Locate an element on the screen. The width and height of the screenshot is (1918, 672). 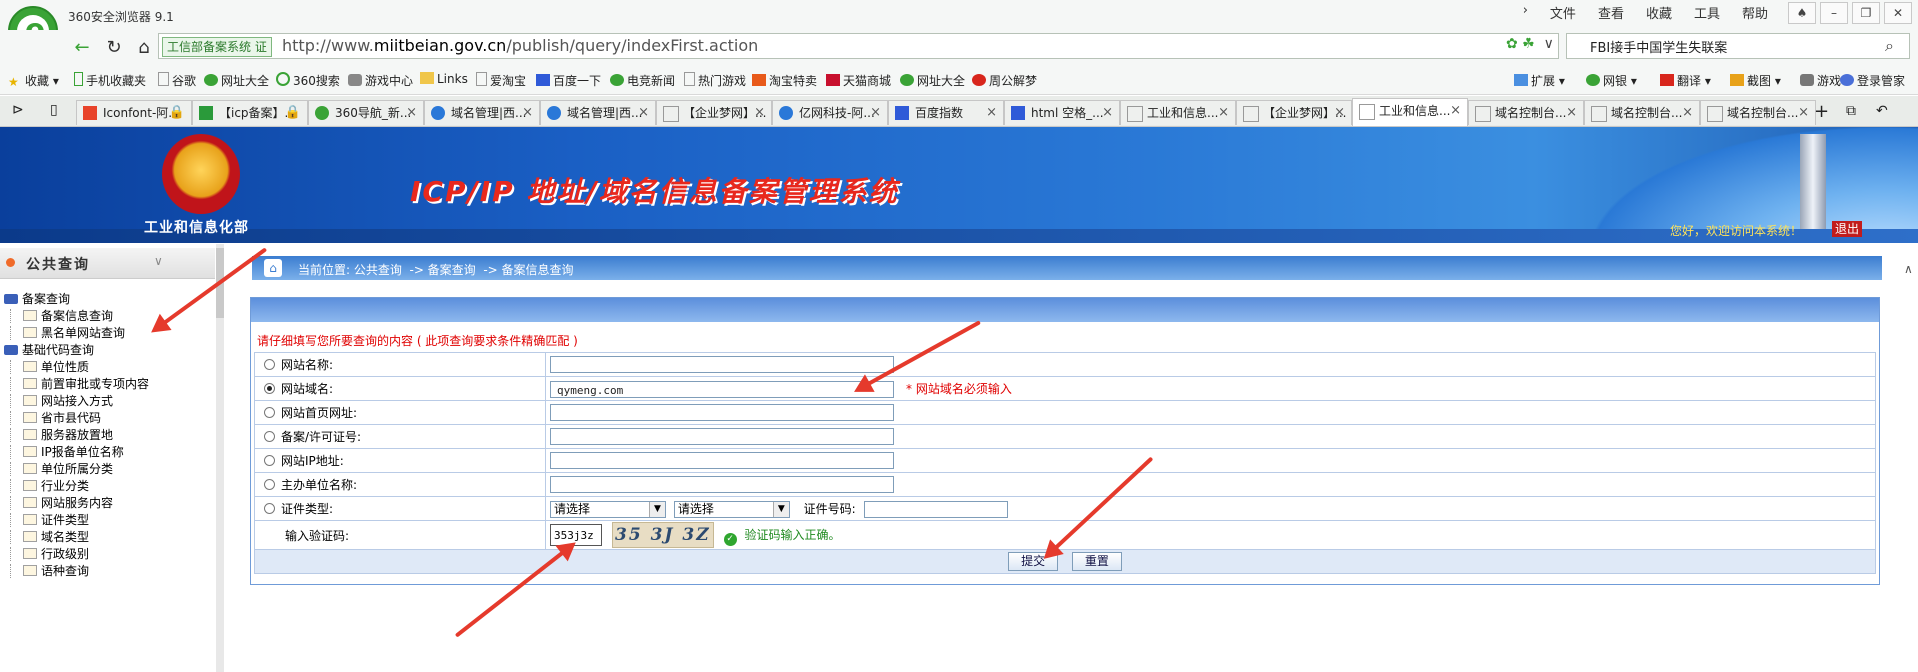
menu-tools: 工具 is located at coordinates (1707, 12).